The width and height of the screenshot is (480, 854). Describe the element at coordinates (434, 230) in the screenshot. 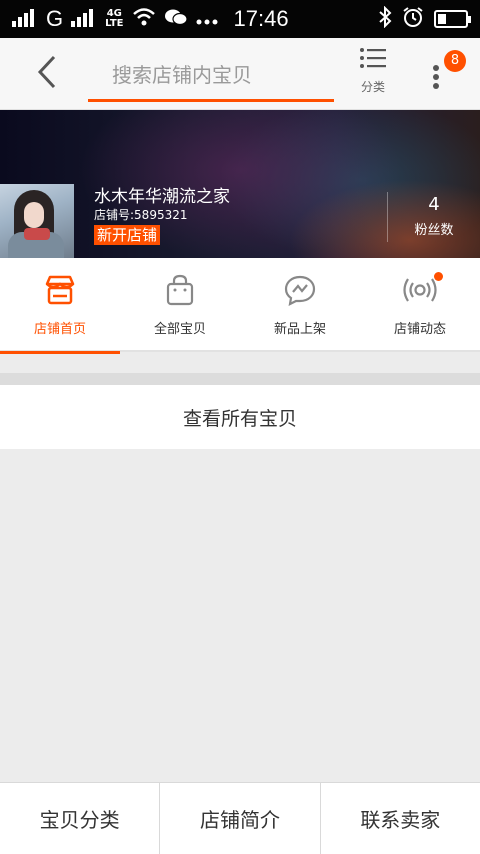

I see `fans-label: 粉丝数` at that location.